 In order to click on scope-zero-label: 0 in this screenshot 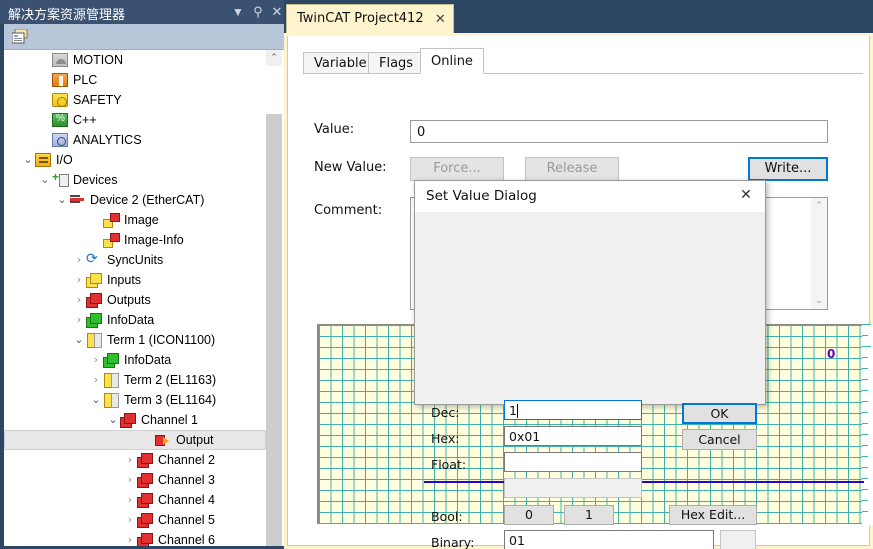, I will do `click(831, 354)`.